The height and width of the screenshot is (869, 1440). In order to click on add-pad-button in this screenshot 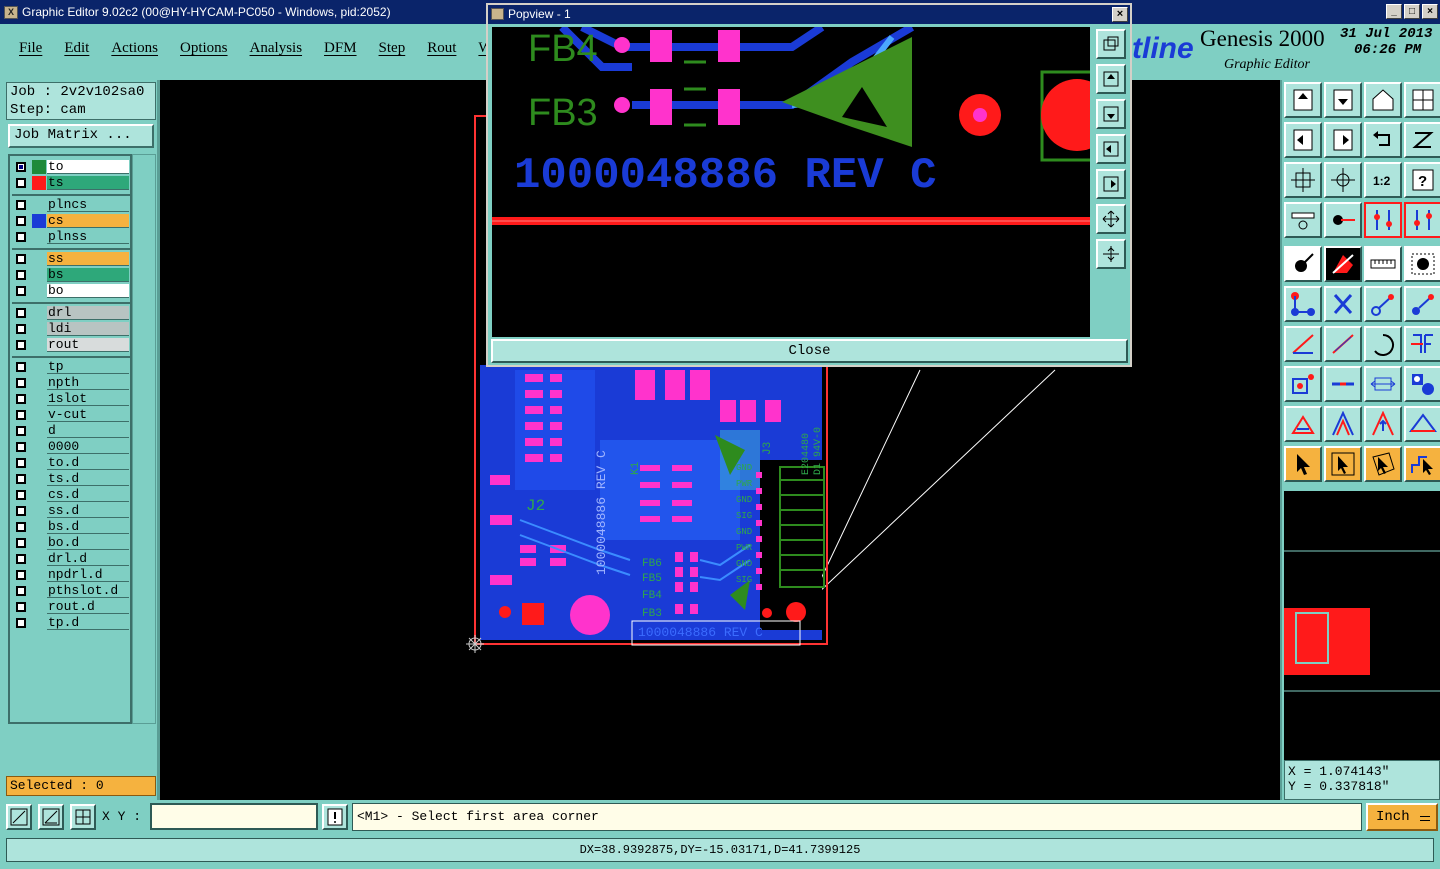, I will do `click(1303, 264)`.